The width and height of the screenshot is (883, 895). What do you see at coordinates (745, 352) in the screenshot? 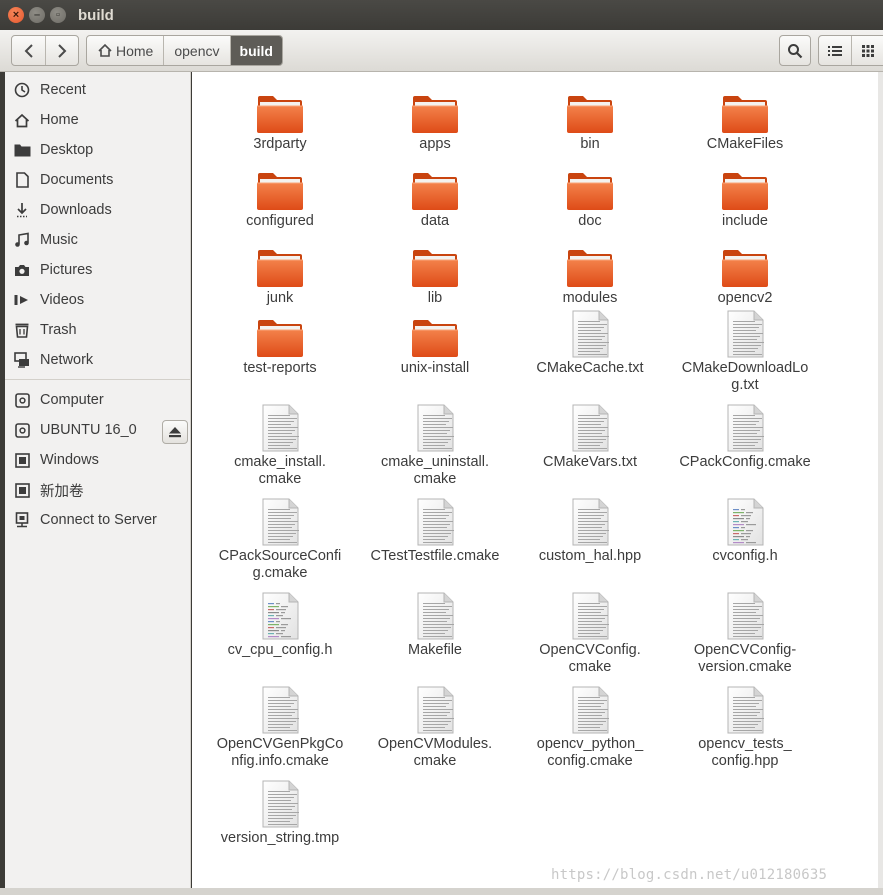
I see `file-item: CMakeDownloadLo g.txt` at bounding box center [745, 352].